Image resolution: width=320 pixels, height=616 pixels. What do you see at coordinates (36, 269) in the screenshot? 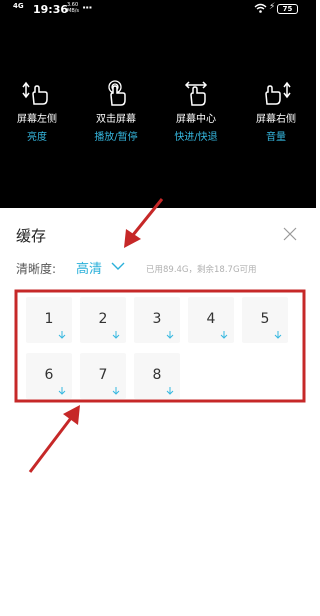
I see `definition-label: 清晰度:` at bounding box center [36, 269].